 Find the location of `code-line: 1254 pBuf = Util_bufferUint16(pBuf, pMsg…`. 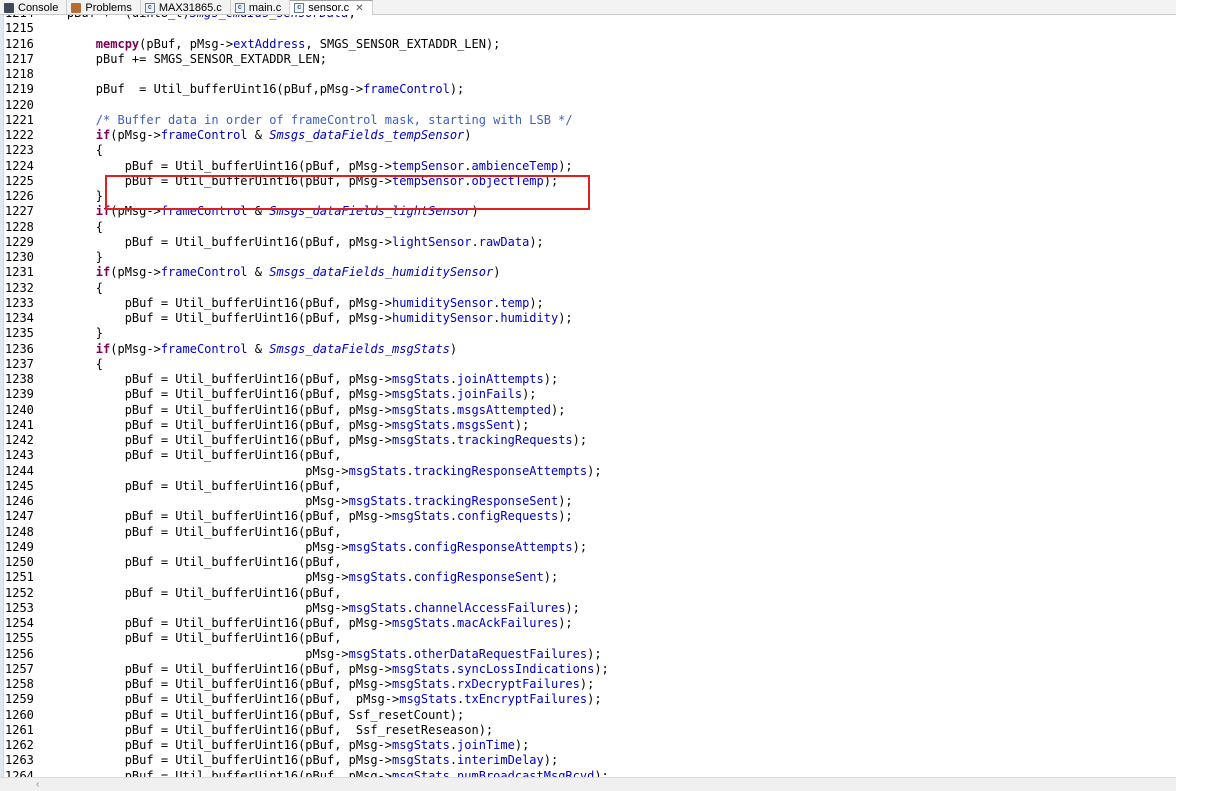

code-line: 1254 pBuf = Util_bufferUint16(pBuf, pMsg… is located at coordinates (307, 623).